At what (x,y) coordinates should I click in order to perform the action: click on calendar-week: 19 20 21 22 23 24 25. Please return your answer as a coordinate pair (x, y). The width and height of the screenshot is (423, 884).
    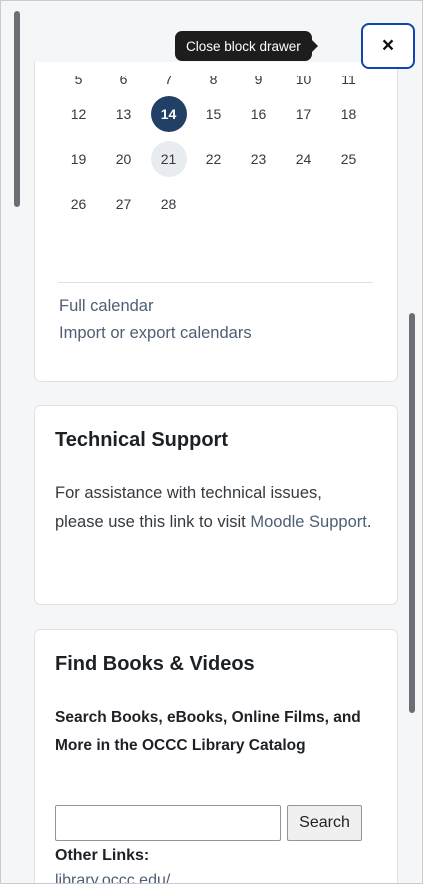
    Looking at the image, I should click on (213, 163).